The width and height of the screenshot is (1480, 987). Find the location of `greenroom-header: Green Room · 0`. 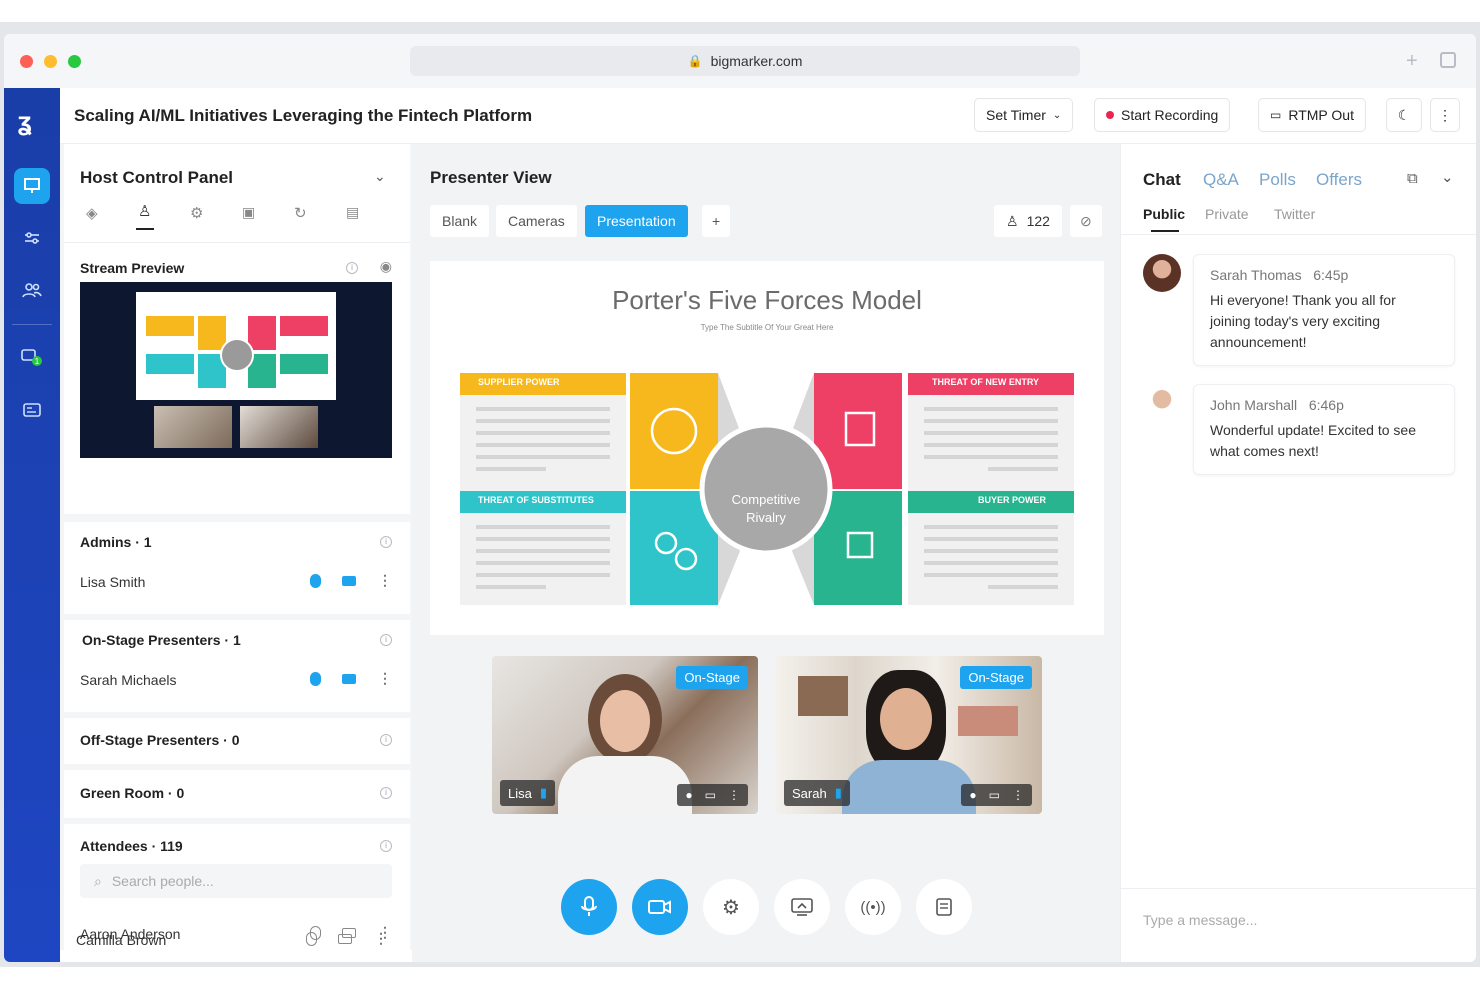

greenroom-header: Green Room · 0 is located at coordinates (132, 793).